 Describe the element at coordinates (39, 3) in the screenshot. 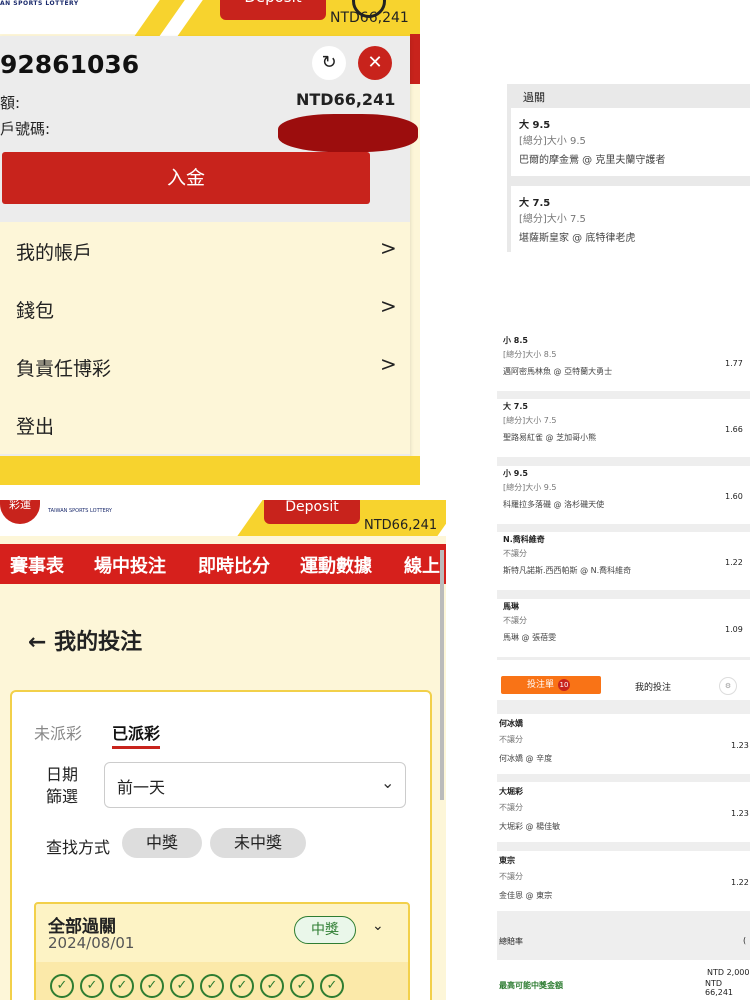

I see `logo-text: AN SPORTS LOTTERY` at that location.